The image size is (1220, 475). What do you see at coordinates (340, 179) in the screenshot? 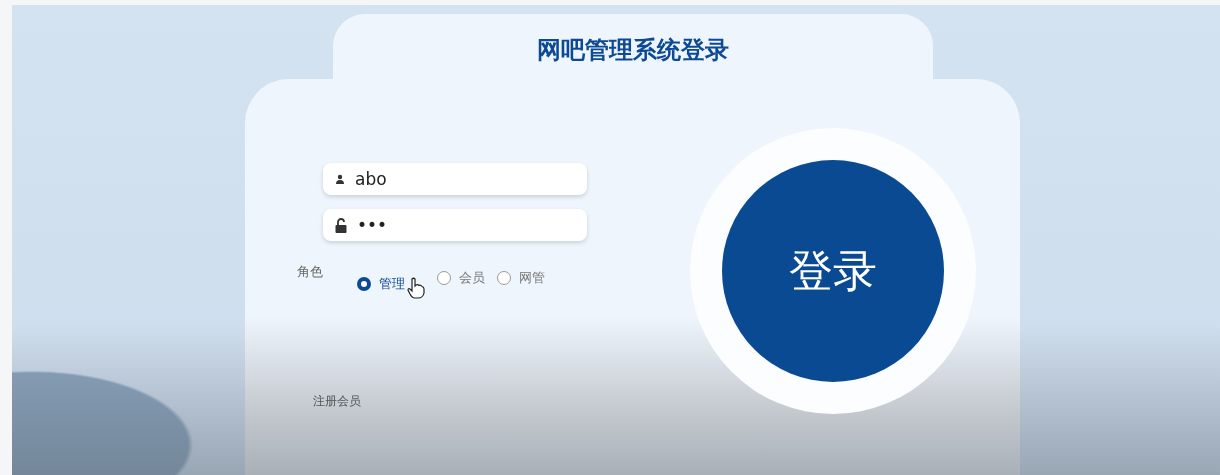
I see `user-icon` at bounding box center [340, 179].